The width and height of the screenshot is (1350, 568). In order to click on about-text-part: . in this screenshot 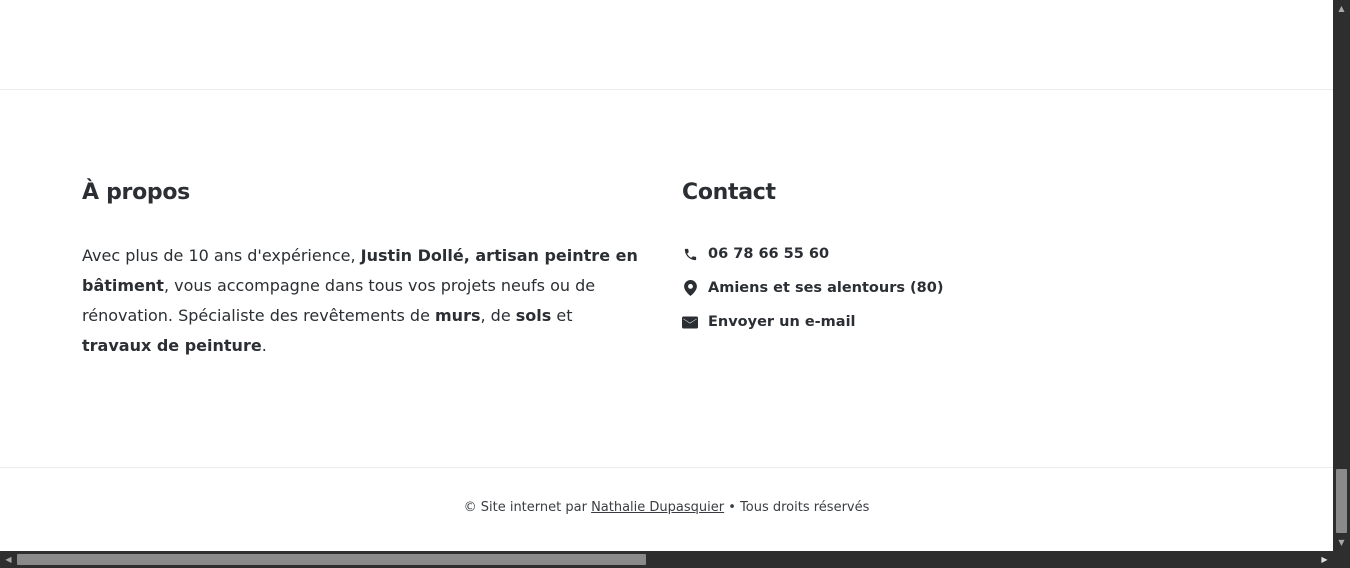, I will do `click(264, 345)`.